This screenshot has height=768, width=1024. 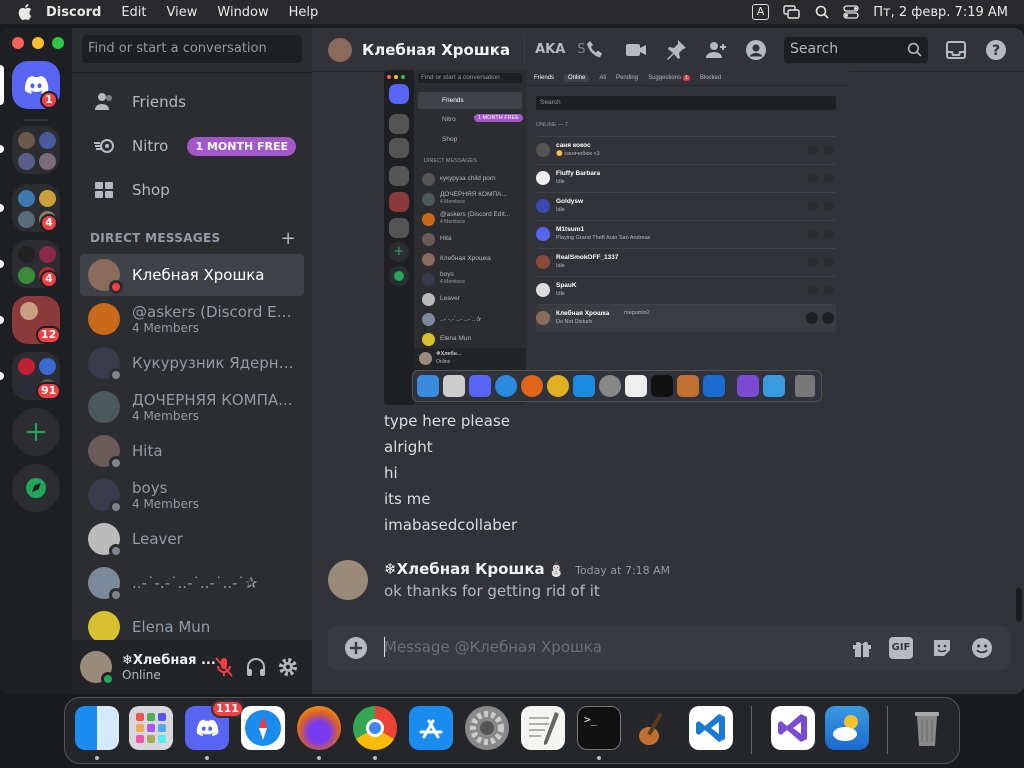 What do you see at coordinates (792, 12) in the screenshot?
I see `screen-mirroring-icon` at bounding box center [792, 12].